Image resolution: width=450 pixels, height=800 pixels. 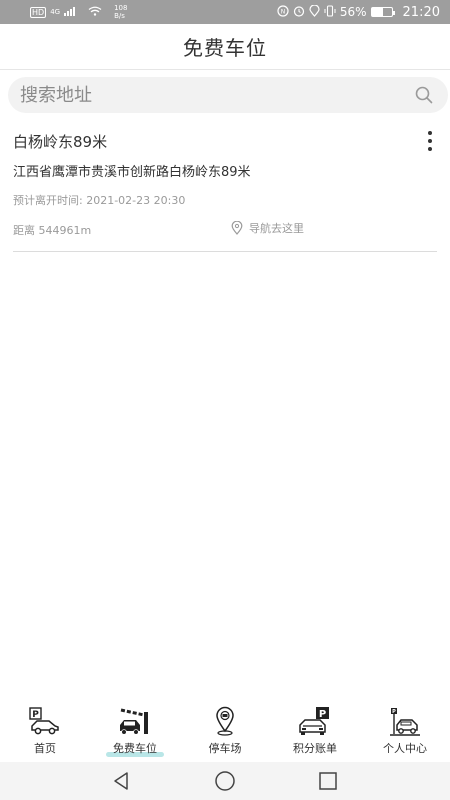 I want to click on navigate-label: 导航去这里, so click(x=276, y=228).